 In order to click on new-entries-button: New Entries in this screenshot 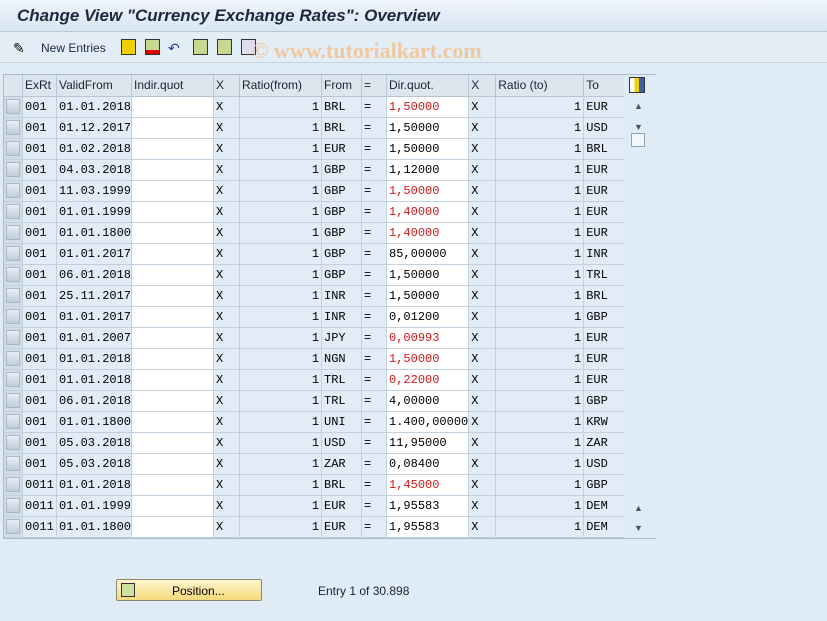, I will do `click(73, 48)`.